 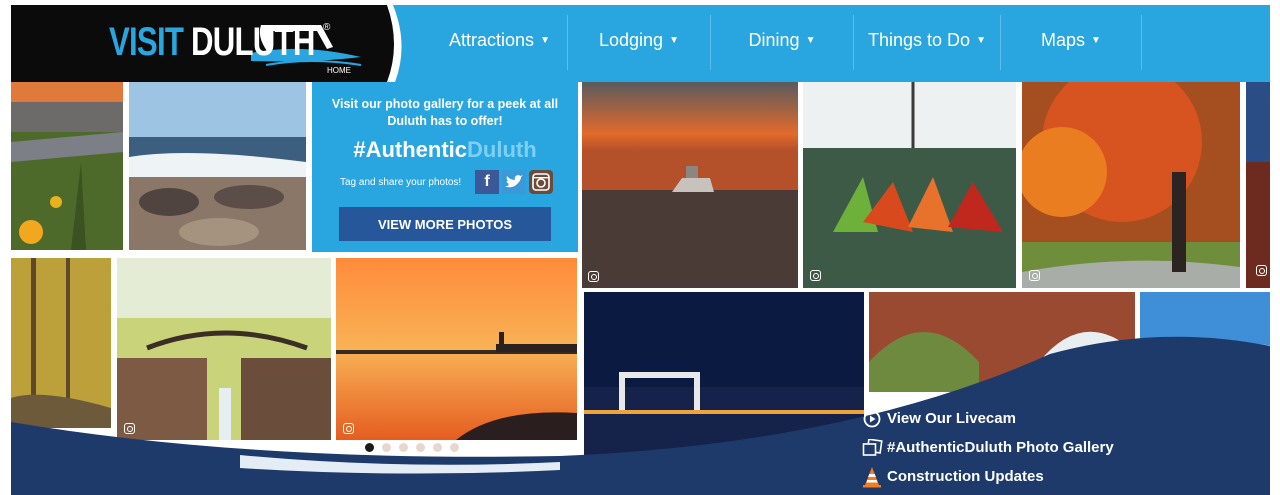 I want to click on slider-dots, so click(x=416, y=447).